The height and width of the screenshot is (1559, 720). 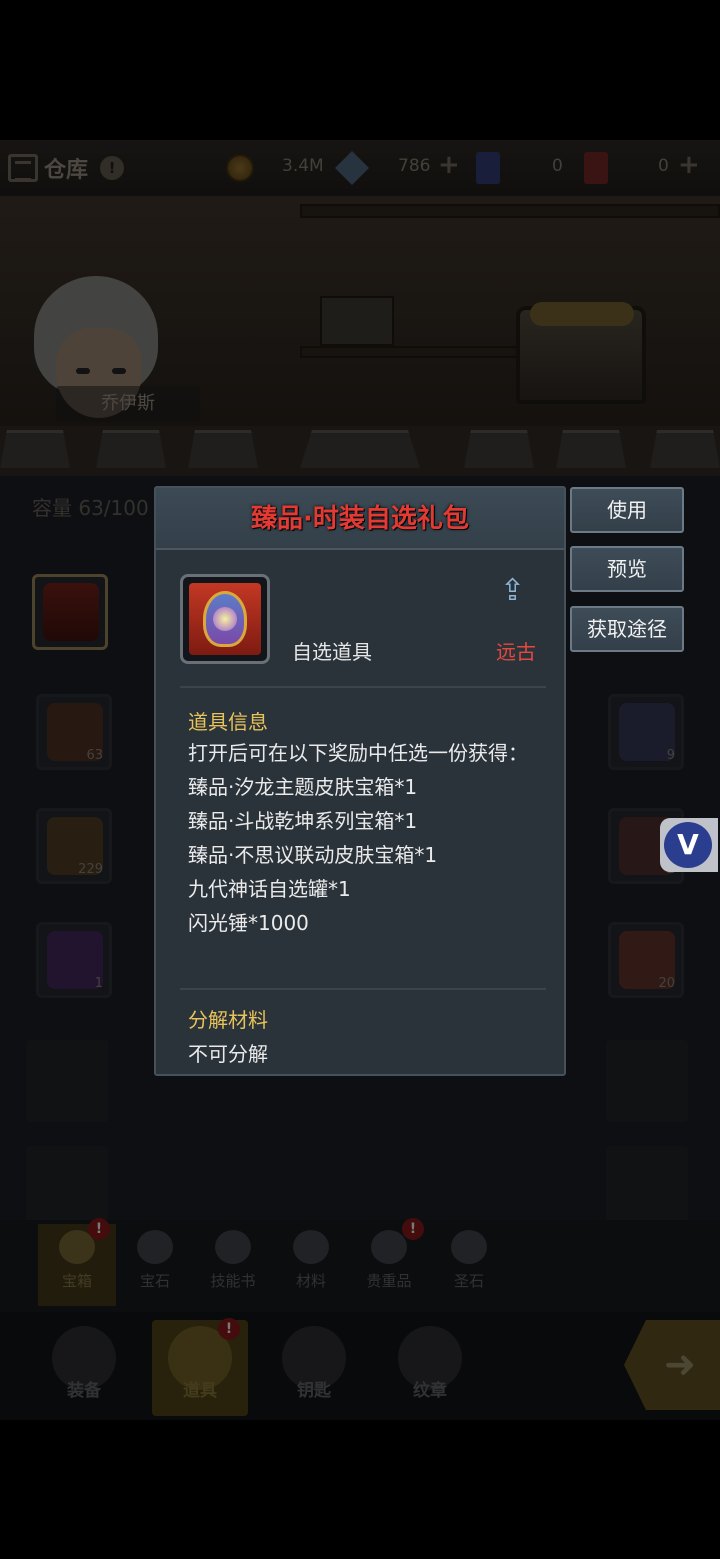 What do you see at coordinates (303, 821) in the screenshot?
I see `reward-line: 臻品·斗战乾坤系列宝箱*1` at bounding box center [303, 821].